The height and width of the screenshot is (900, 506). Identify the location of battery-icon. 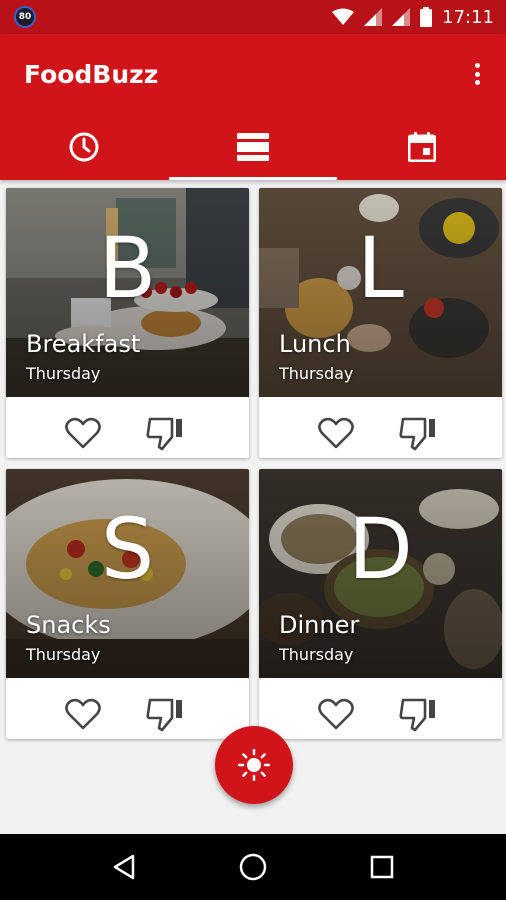
(426, 17).